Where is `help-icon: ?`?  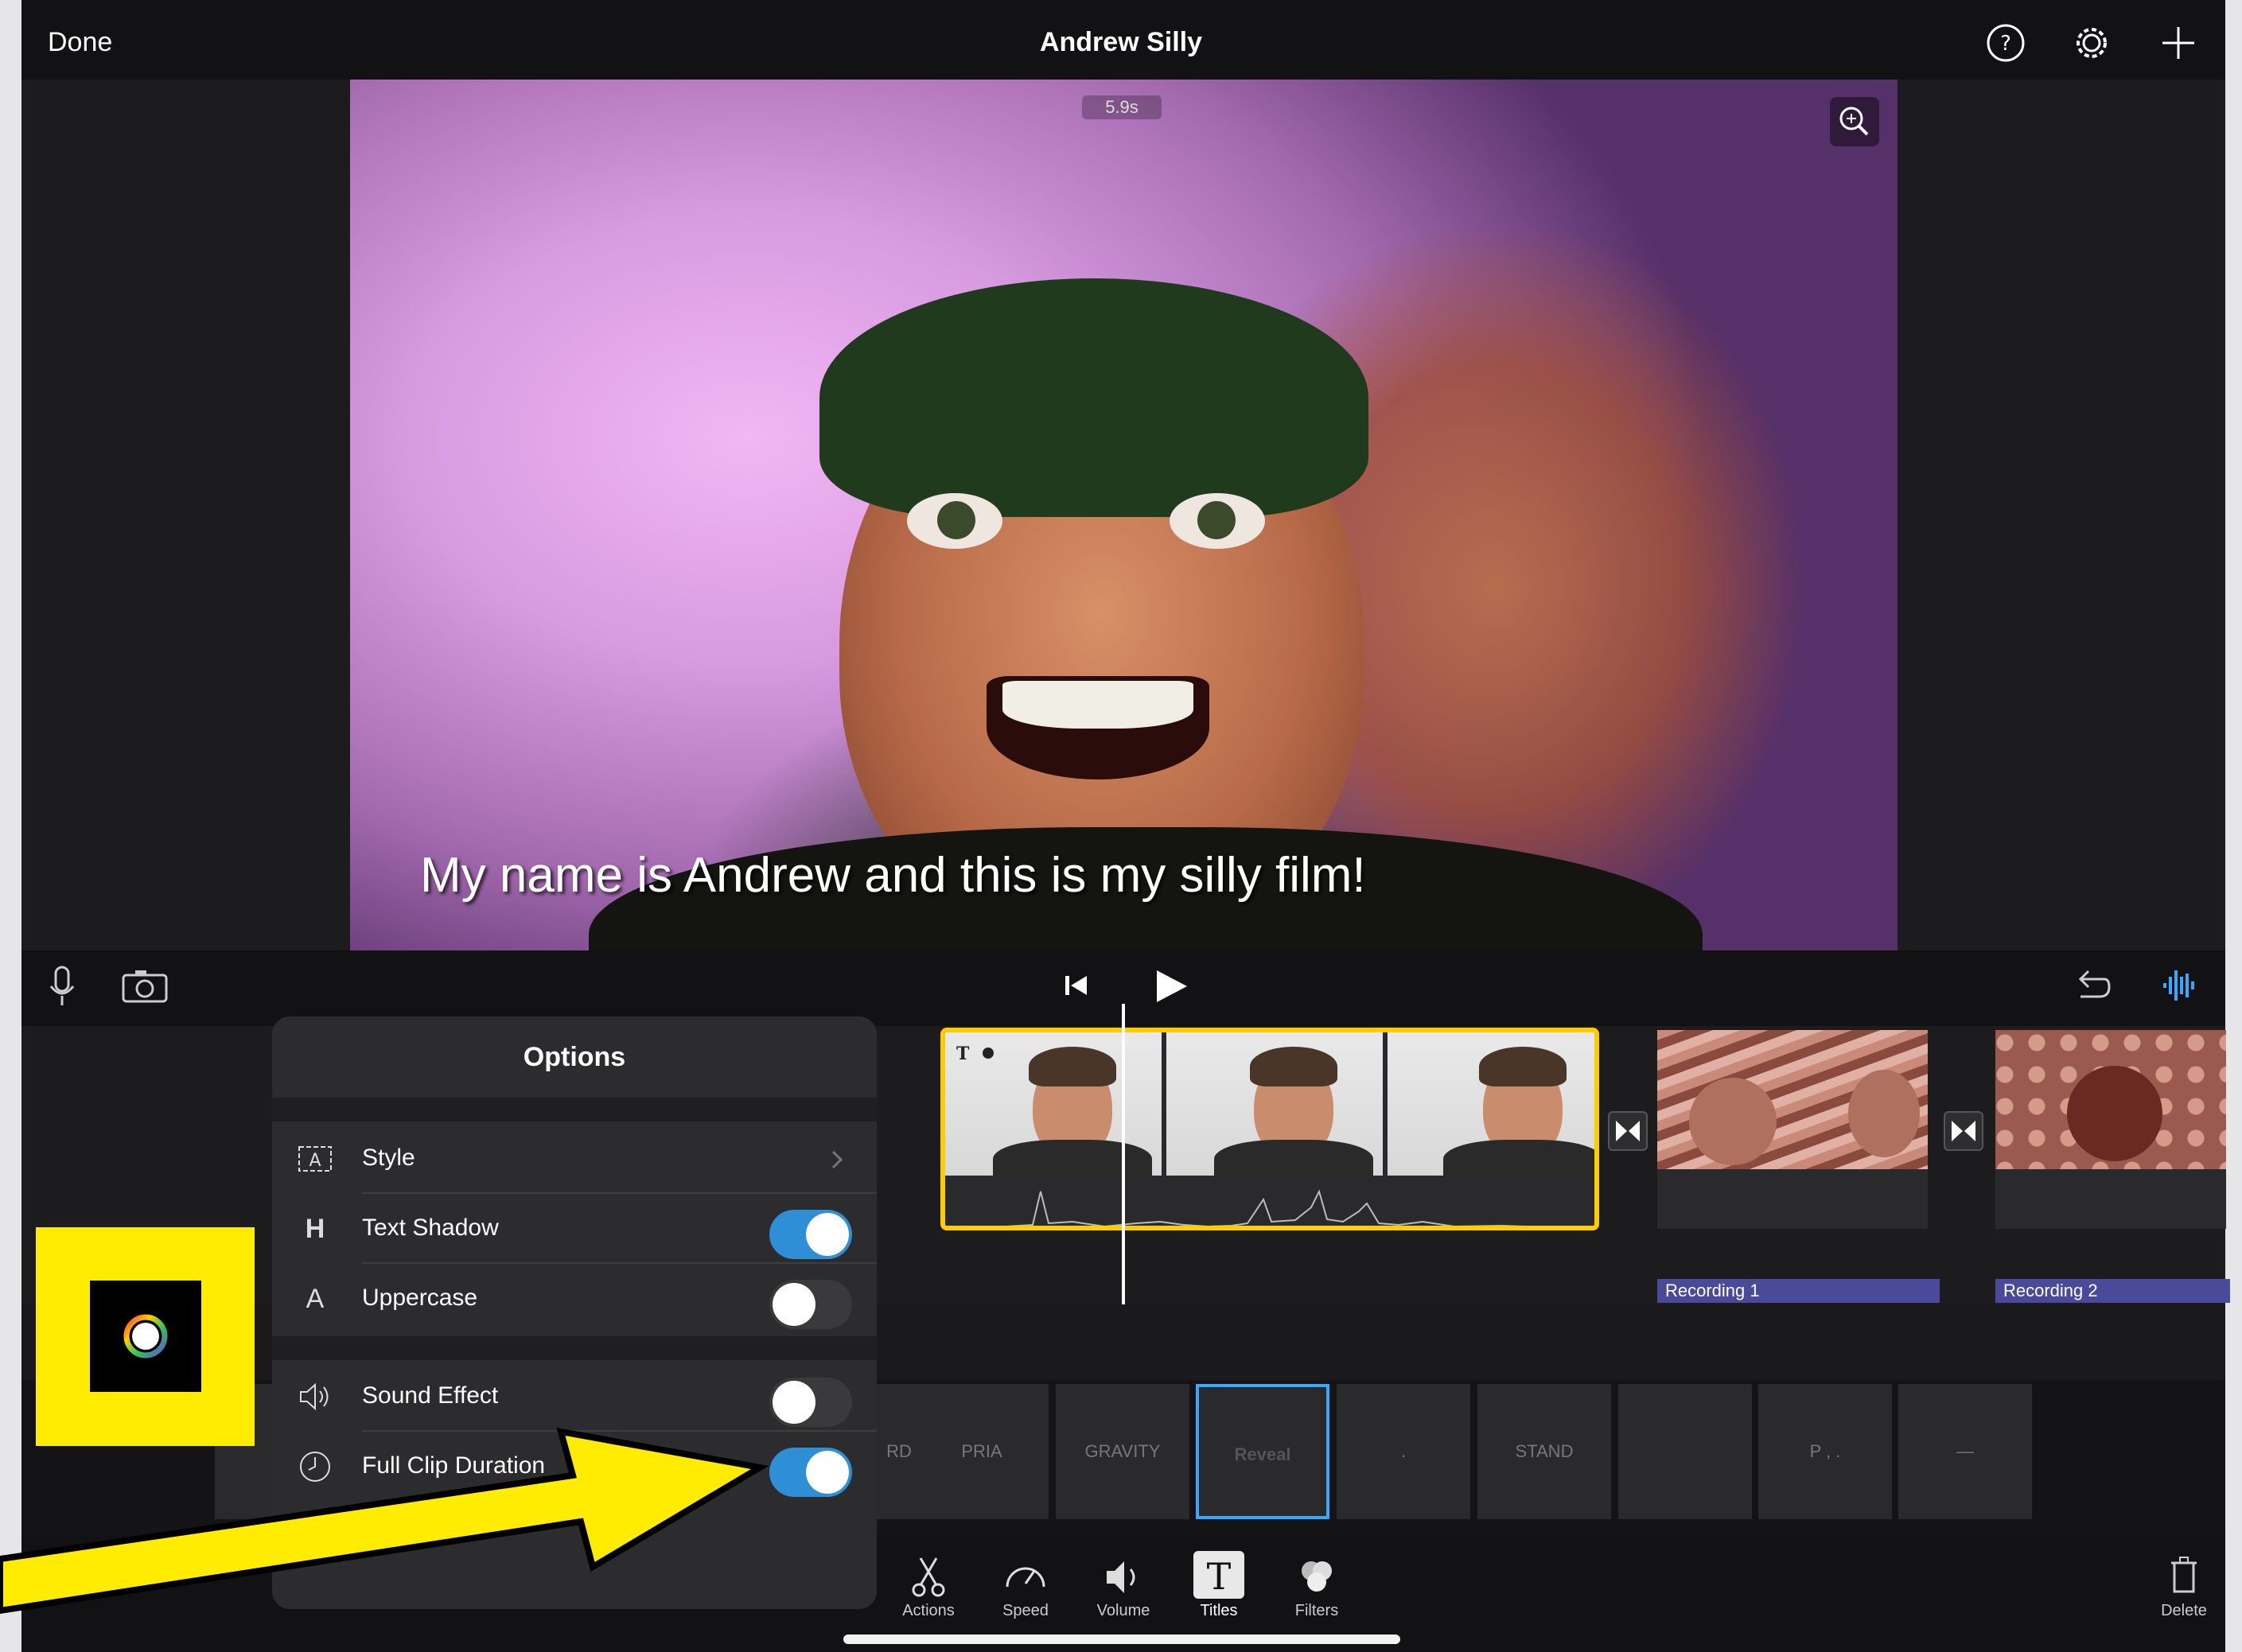
help-icon: ? is located at coordinates (2005, 43).